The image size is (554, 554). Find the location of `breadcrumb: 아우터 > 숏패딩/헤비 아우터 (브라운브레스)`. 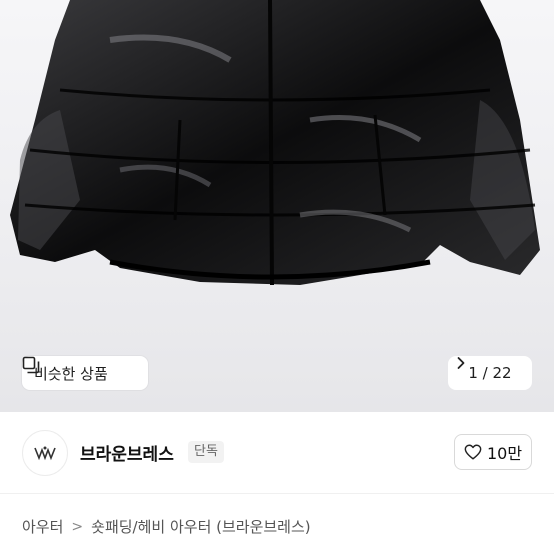

breadcrumb: 아우터 > 숏패딩/헤비 아우터 (브라운브레스) is located at coordinates (166, 526).